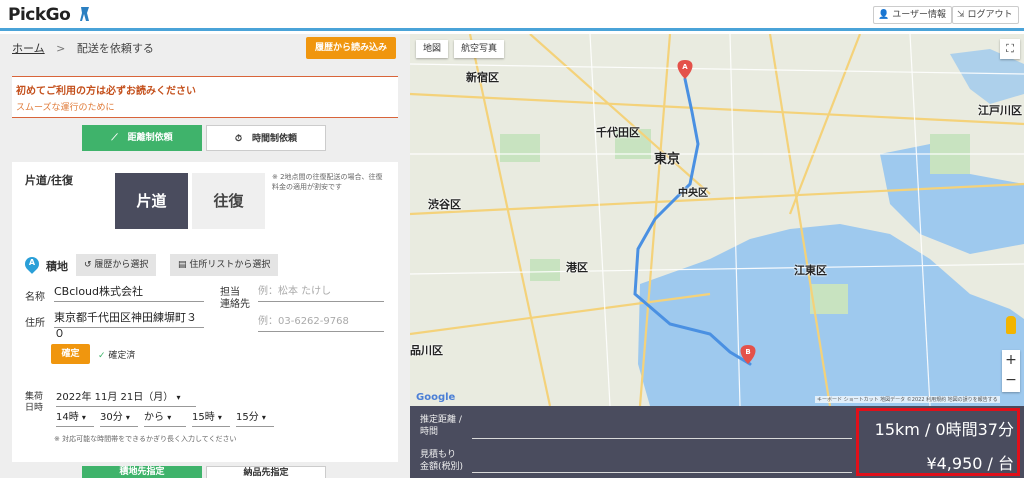 Image resolution: width=1024 pixels, height=478 pixels. Describe the element at coordinates (436, 397) in the screenshot. I see `google-logo: Google` at that location.